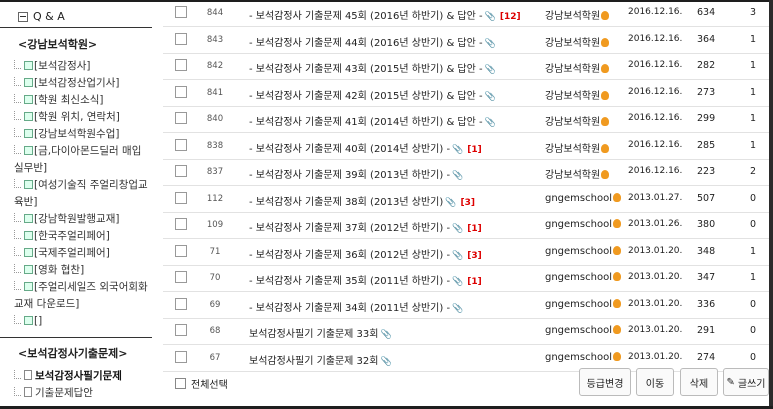 The image size is (773, 409). Describe the element at coordinates (83, 66) in the screenshot. I see `sidebar-item: [보석감정사]` at that location.